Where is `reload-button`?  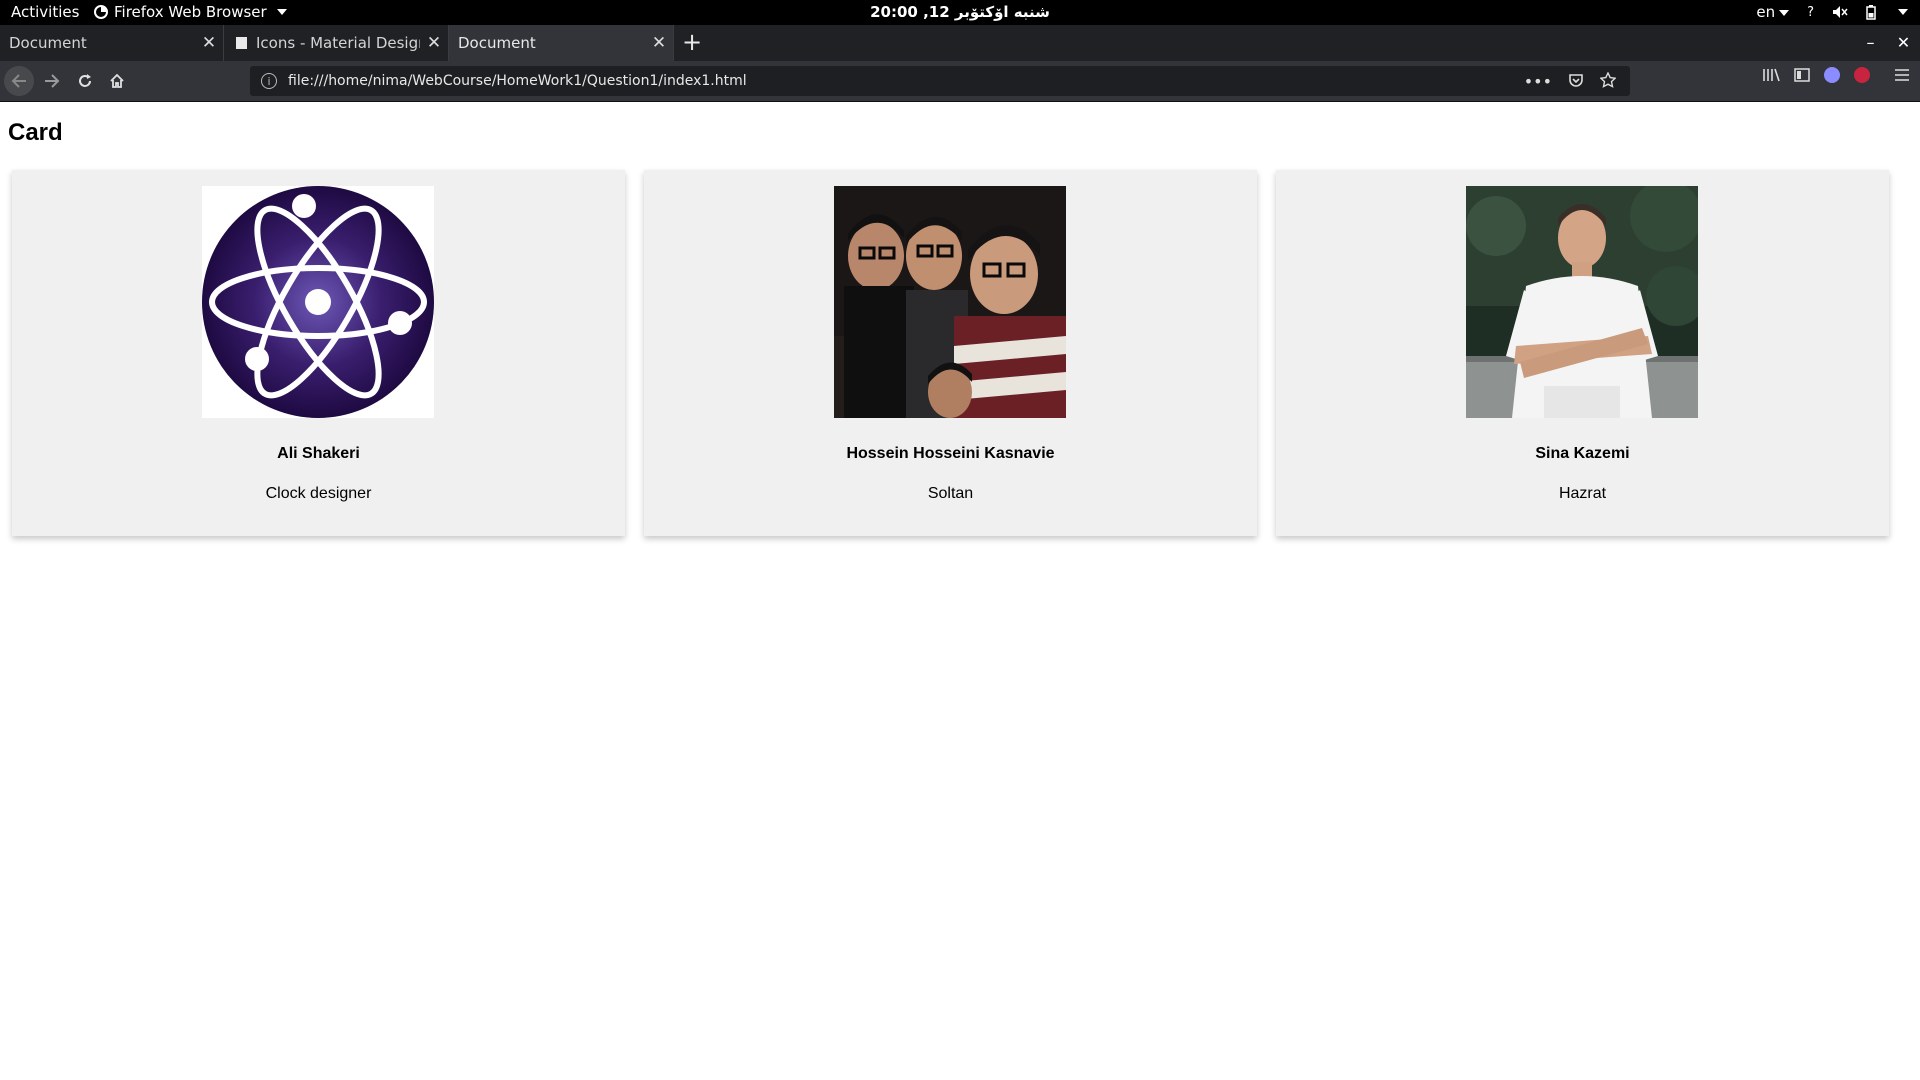 reload-button is located at coordinates (85, 81).